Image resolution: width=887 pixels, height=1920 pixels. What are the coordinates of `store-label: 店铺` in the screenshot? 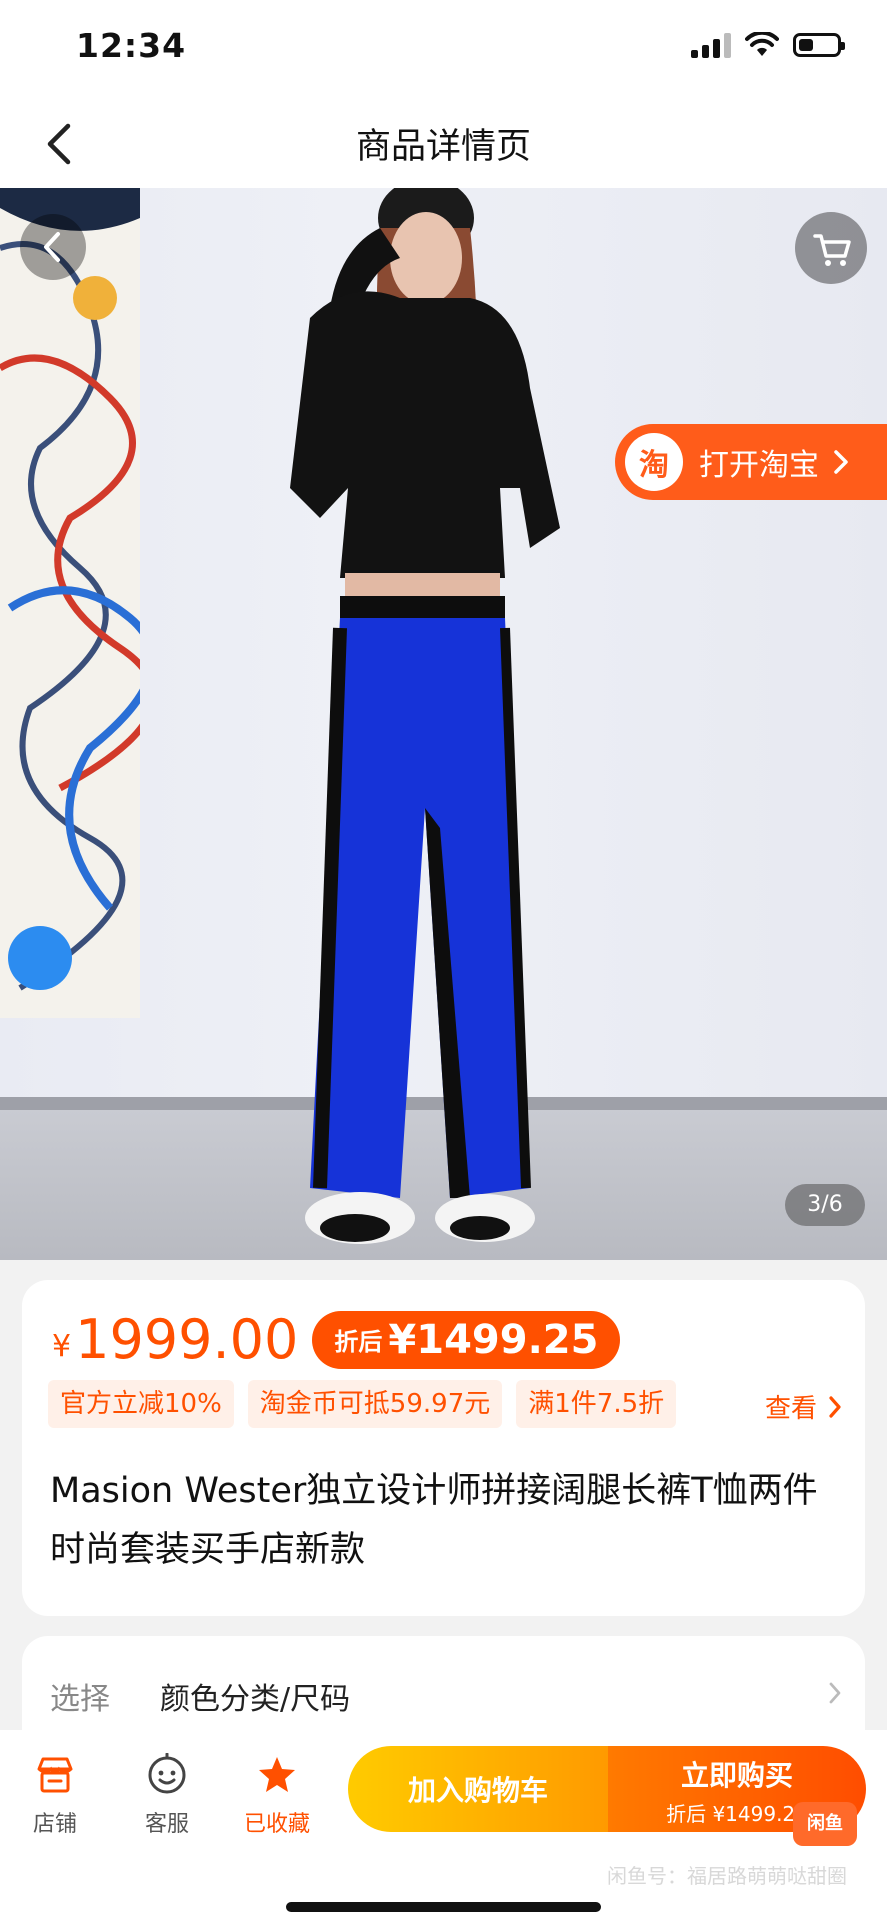 It's located at (54, 1824).